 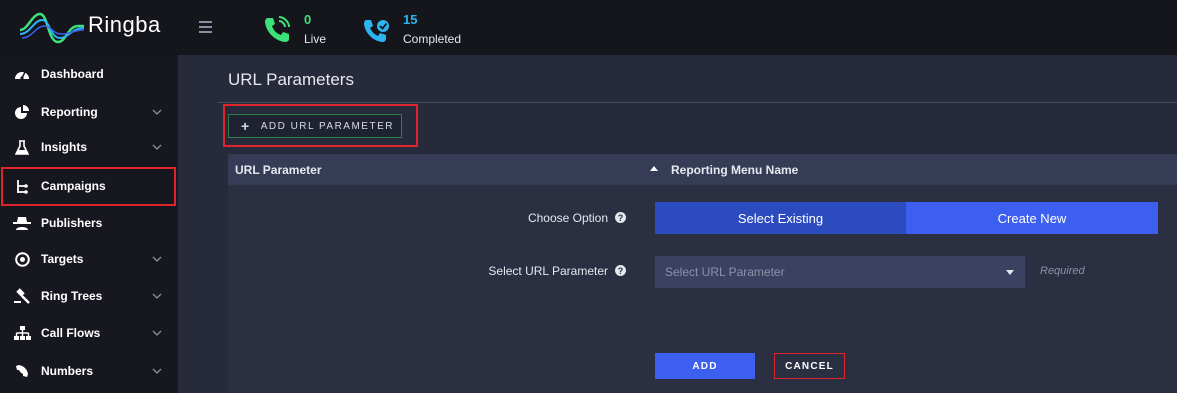 What do you see at coordinates (654, 168) in the screenshot?
I see `sort-up-icon` at bounding box center [654, 168].